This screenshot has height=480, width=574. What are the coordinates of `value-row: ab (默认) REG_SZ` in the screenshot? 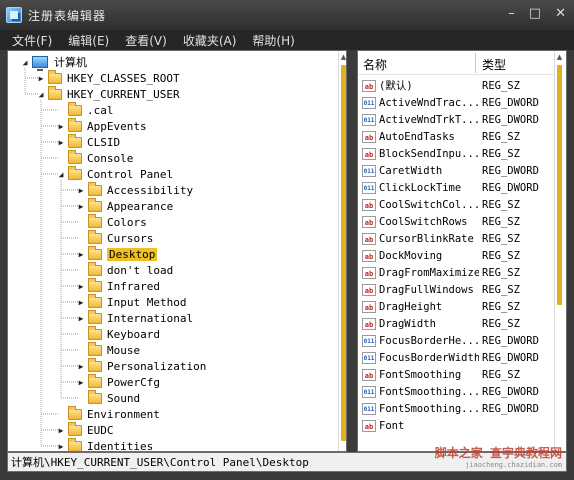 It's located at (456, 85).